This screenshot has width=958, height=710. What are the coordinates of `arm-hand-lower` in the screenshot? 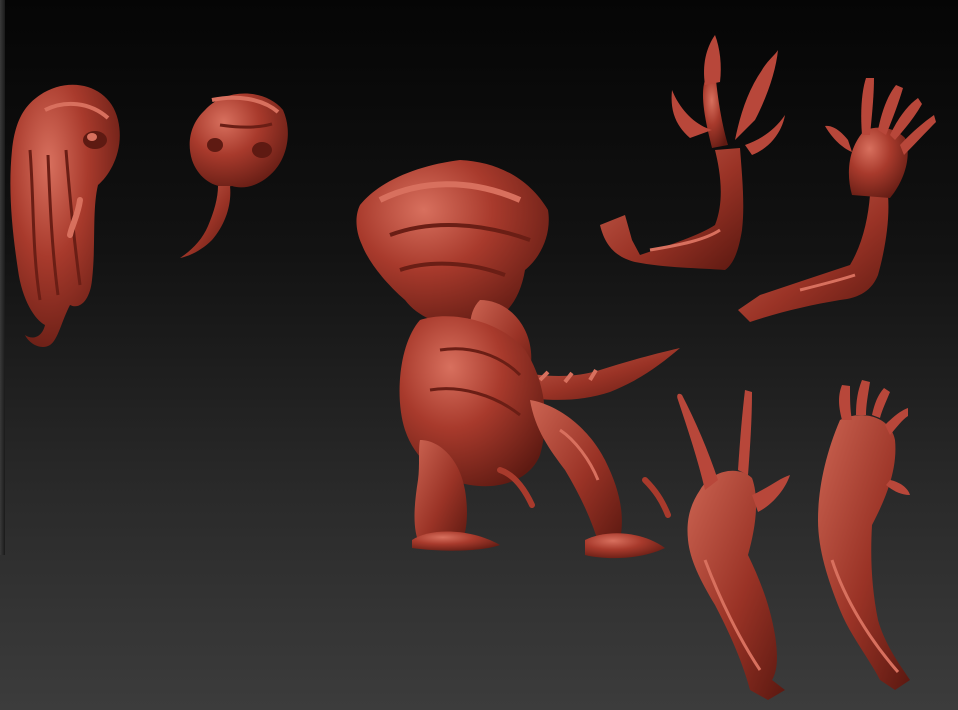 It's located at (864, 535).